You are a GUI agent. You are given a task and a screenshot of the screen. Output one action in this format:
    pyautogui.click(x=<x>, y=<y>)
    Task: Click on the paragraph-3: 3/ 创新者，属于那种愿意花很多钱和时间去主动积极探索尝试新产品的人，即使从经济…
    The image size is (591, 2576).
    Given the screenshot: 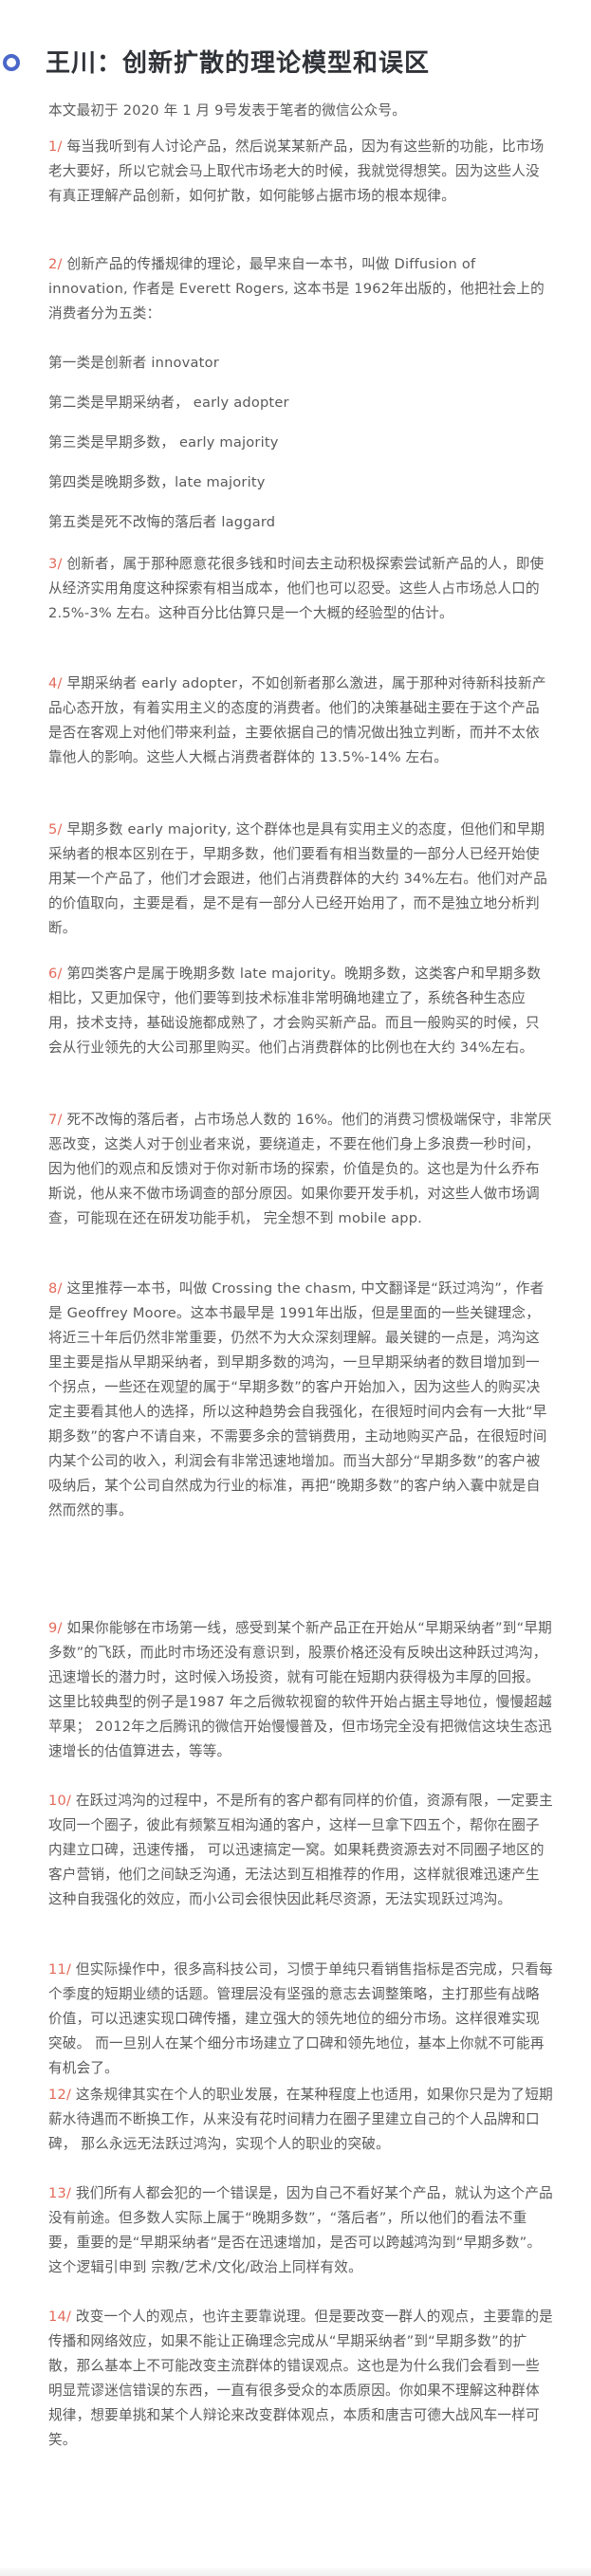 What is the action you would take?
    pyautogui.click(x=301, y=589)
    